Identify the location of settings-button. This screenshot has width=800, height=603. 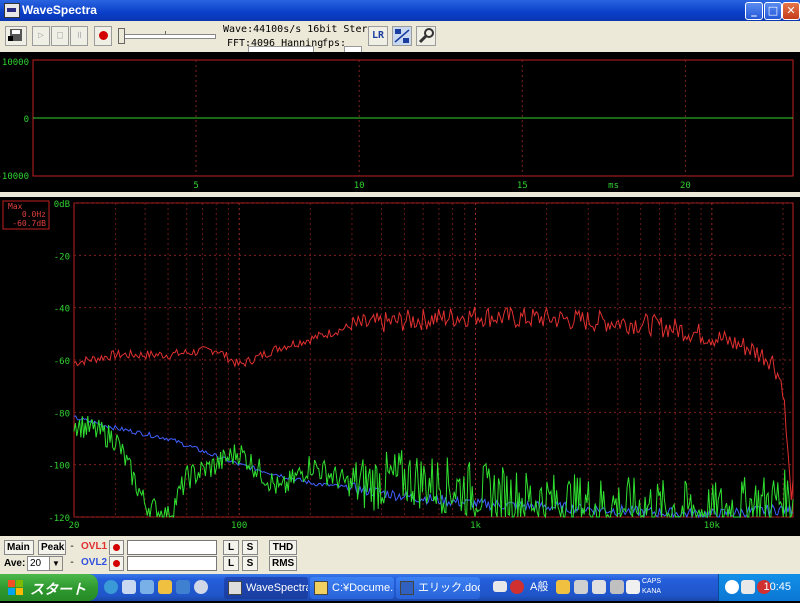
(426, 36).